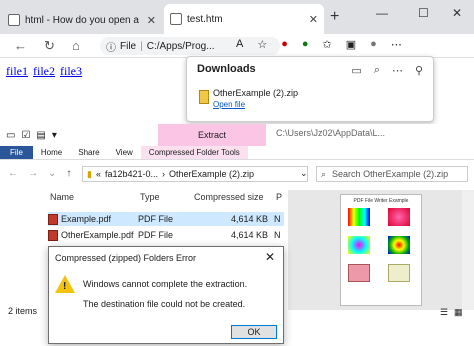 This screenshot has height=346, width=474. What do you see at coordinates (124, 152) in the screenshot?
I see `ribbon-tab-view: View` at bounding box center [124, 152].